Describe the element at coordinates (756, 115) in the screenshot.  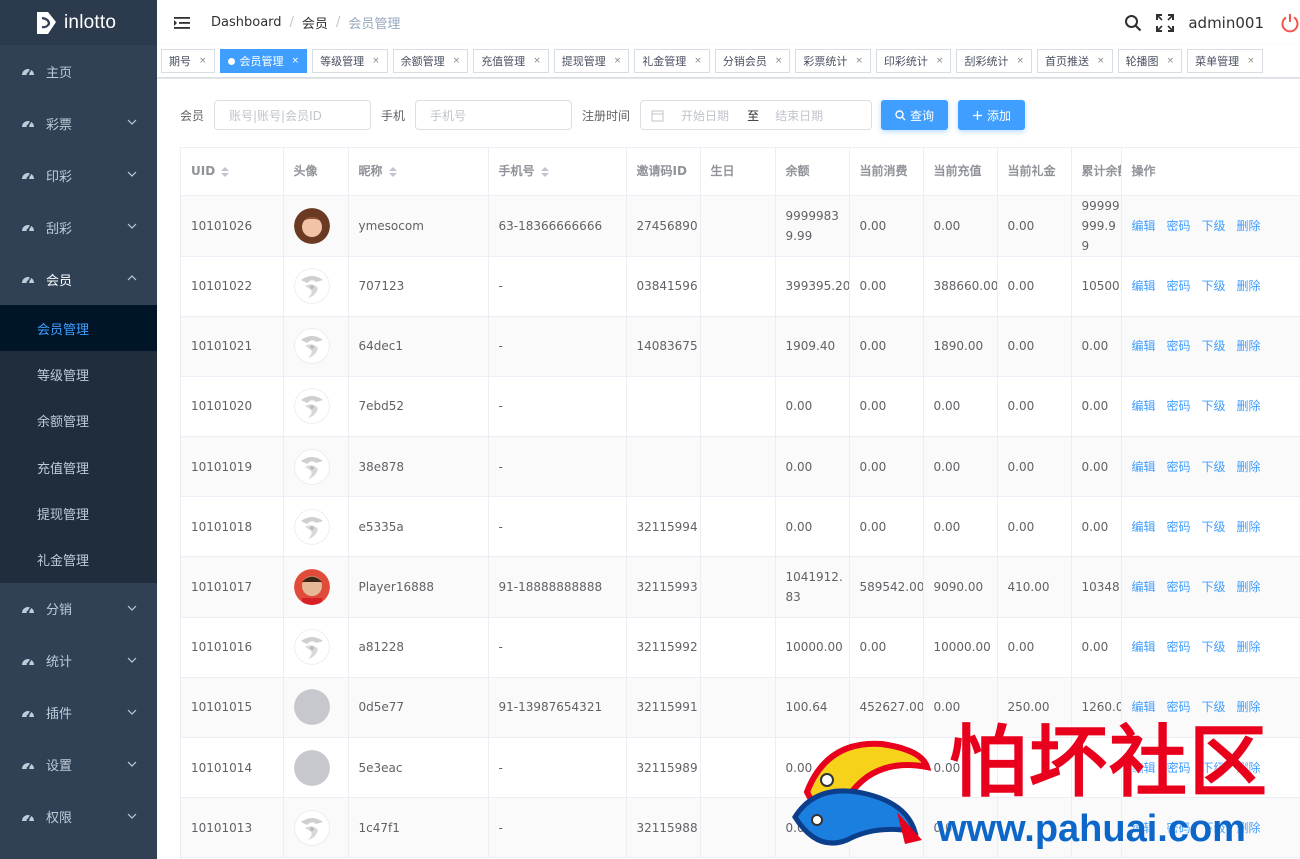
I see `register-date-range: 开始日期 至 结束日期` at that location.